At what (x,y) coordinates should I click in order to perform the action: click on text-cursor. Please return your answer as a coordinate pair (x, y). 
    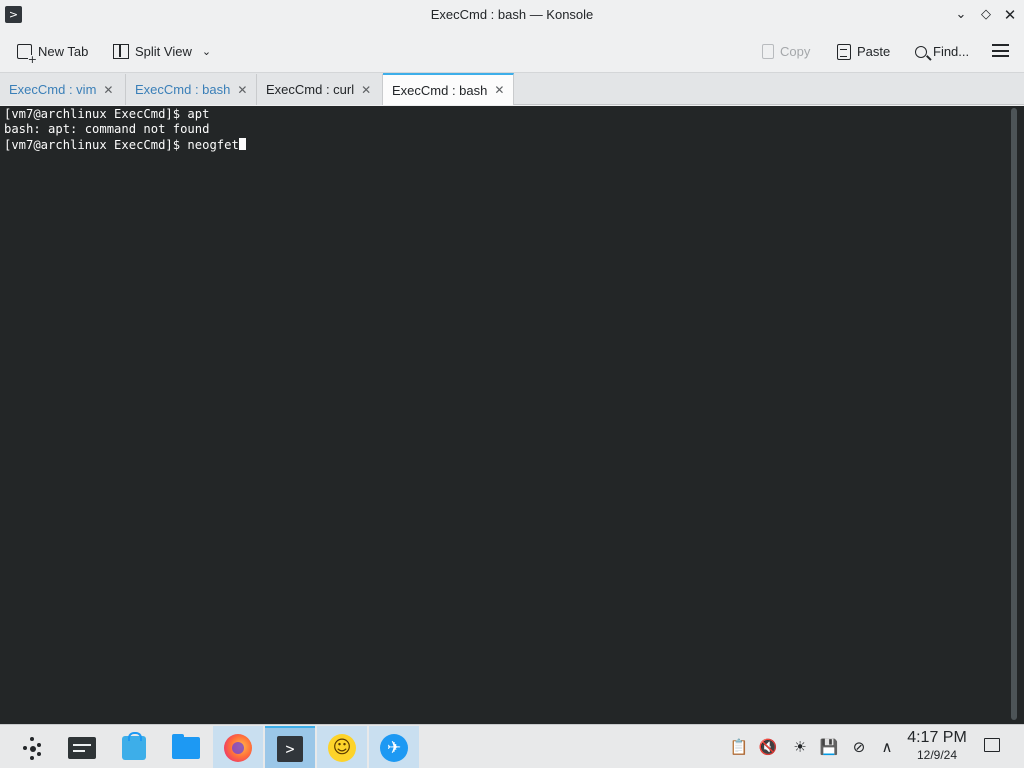
    Looking at the image, I should click on (242, 143).